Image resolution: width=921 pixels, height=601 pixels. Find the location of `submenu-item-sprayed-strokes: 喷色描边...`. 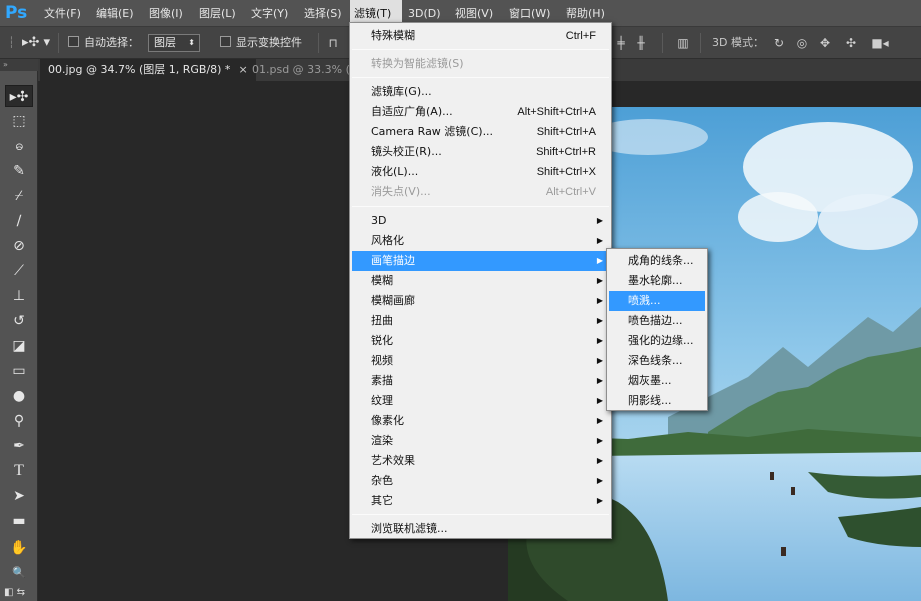

submenu-item-sprayed-strokes: 喷色描边... is located at coordinates (657, 321).